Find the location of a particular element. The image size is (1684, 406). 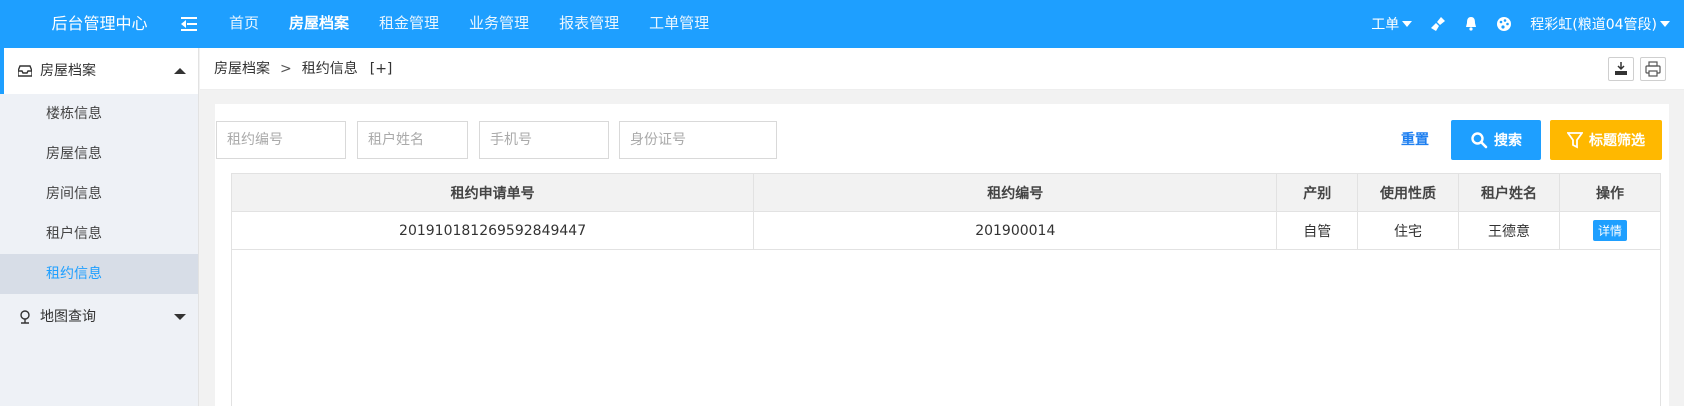

user-menu: 程彩虹(粮道04管段) is located at coordinates (1600, 24).